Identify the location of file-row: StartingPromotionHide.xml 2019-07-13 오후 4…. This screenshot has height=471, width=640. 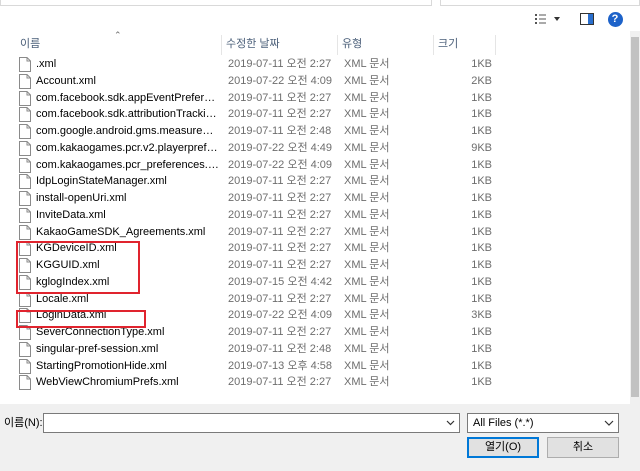
(315, 366).